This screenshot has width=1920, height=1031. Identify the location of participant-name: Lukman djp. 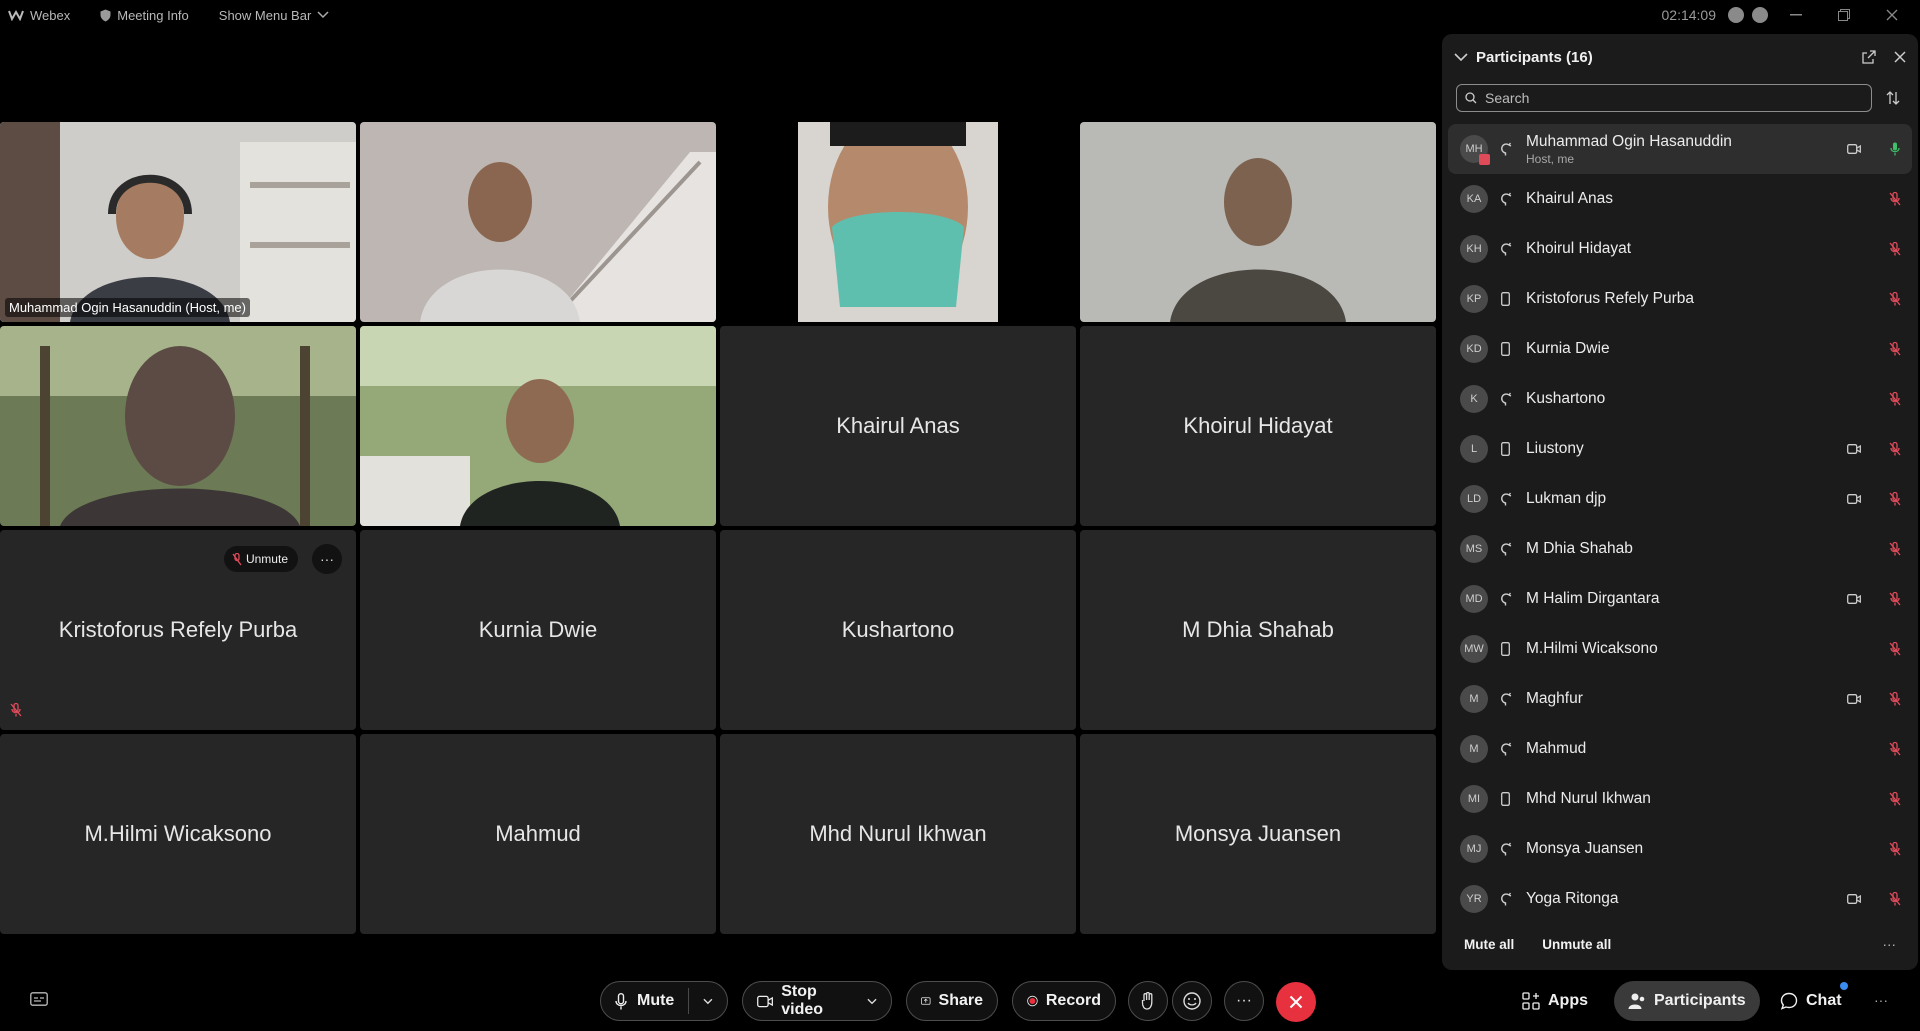
(1566, 498).